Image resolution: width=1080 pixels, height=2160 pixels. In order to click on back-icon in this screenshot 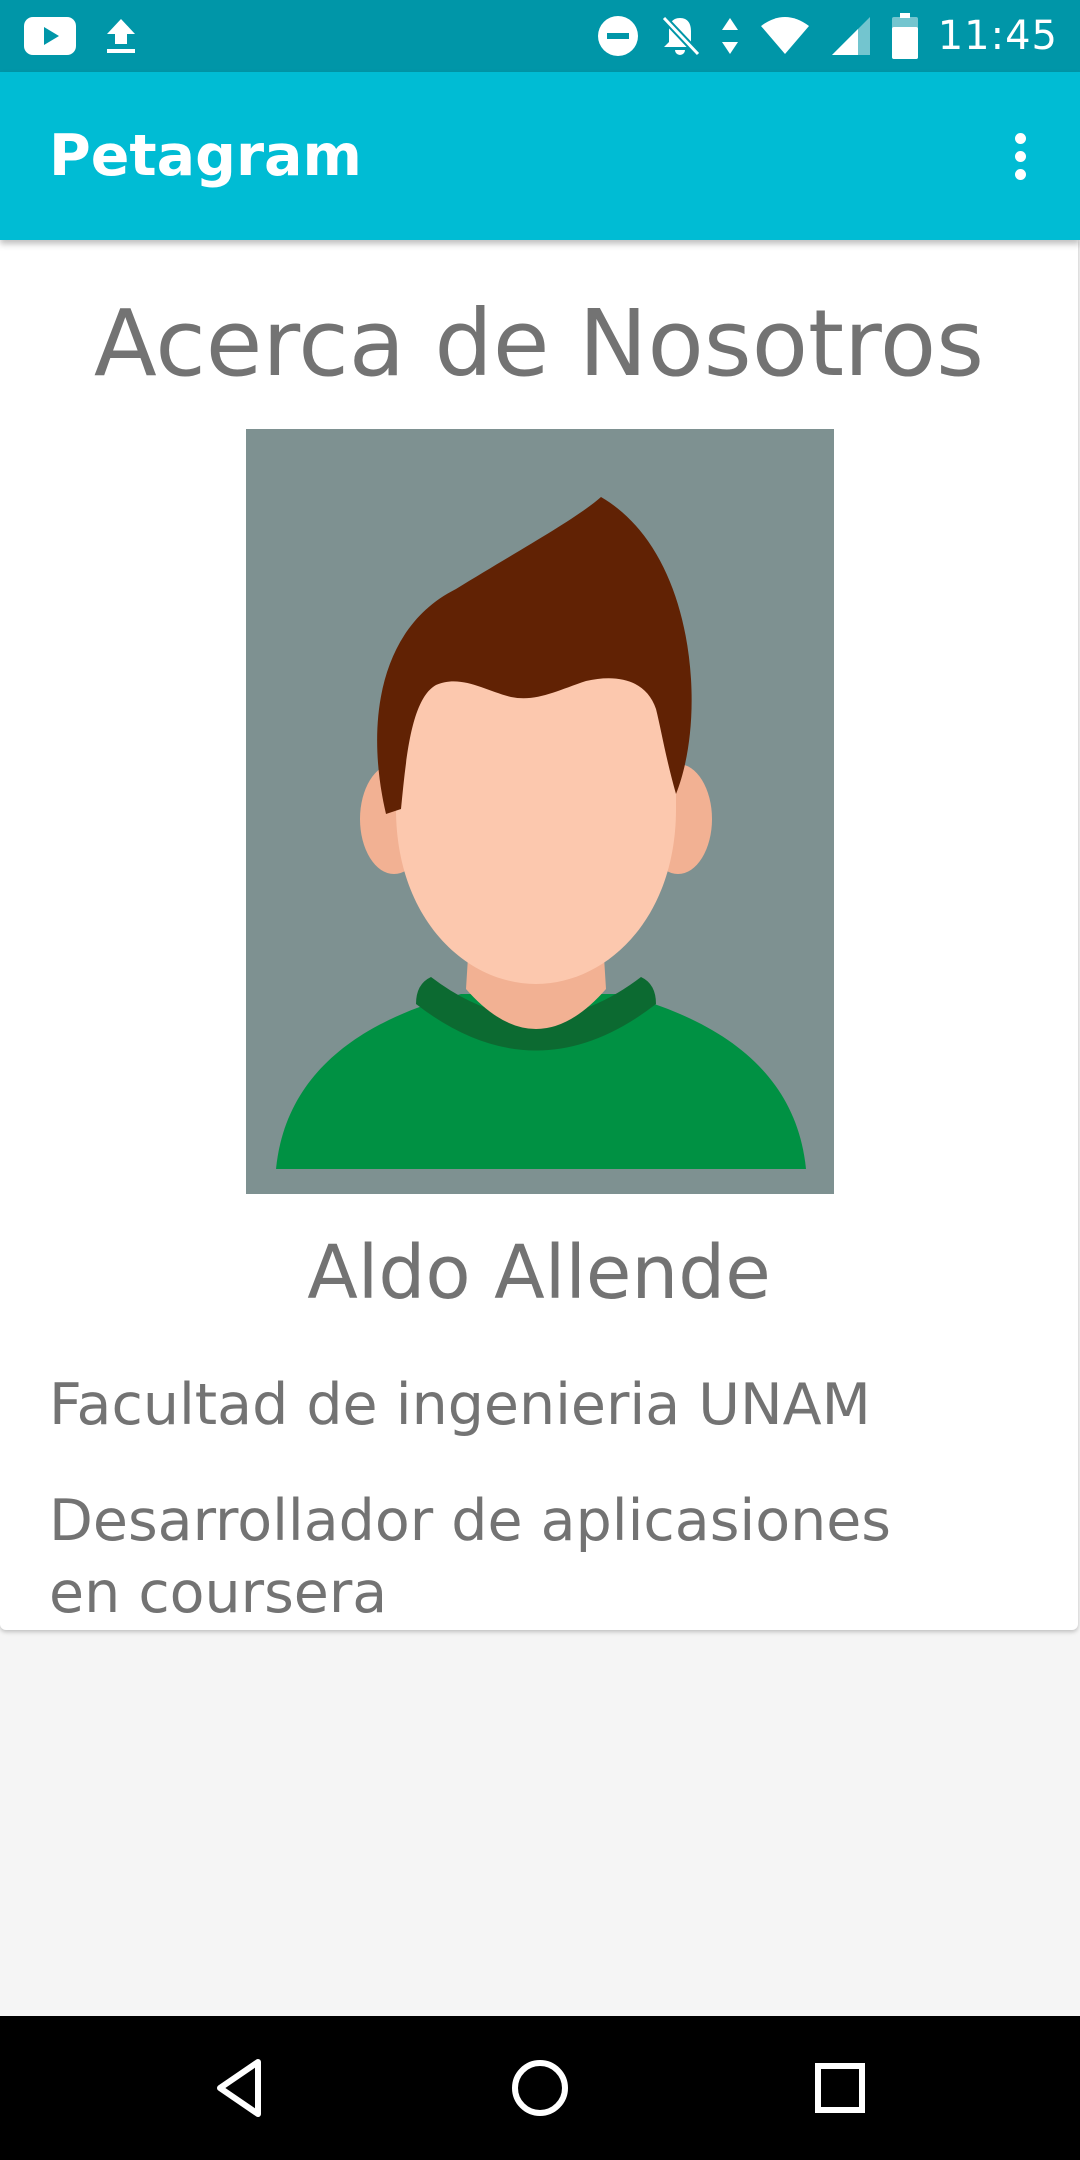, I will do `click(239, 2088)`.